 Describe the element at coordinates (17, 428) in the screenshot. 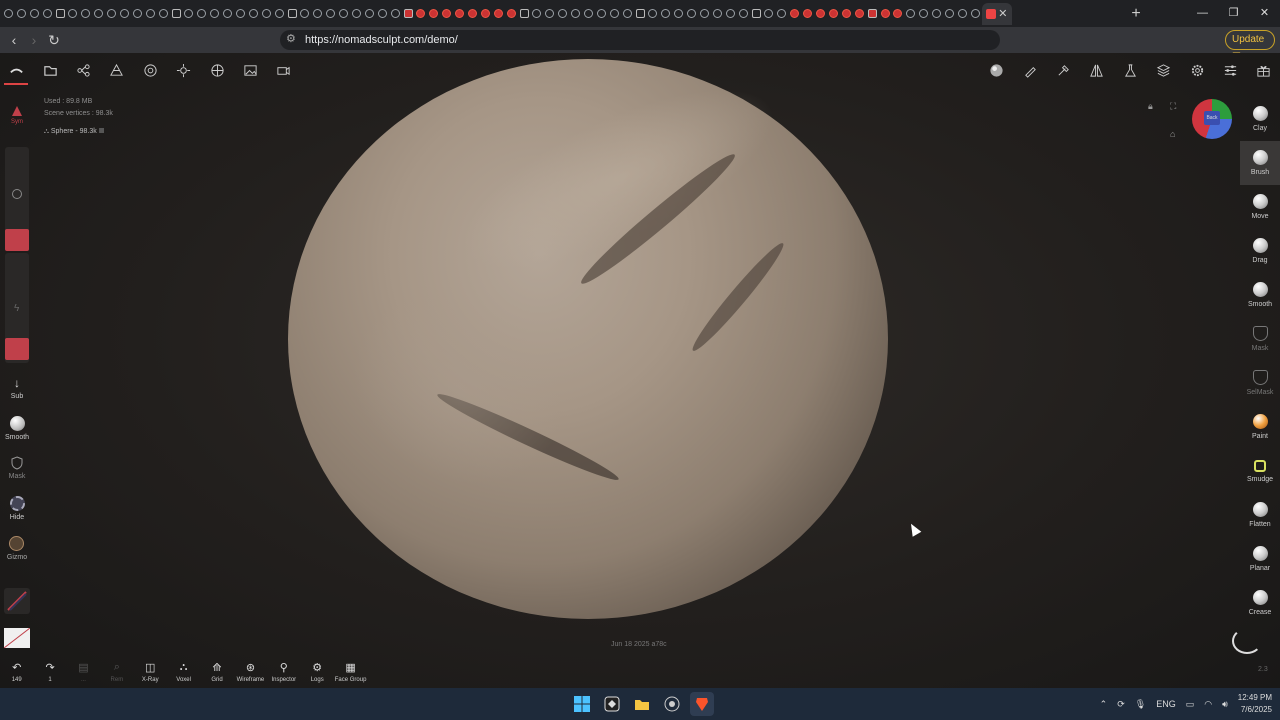

I see `smooth-tool: Smooth` at that location.